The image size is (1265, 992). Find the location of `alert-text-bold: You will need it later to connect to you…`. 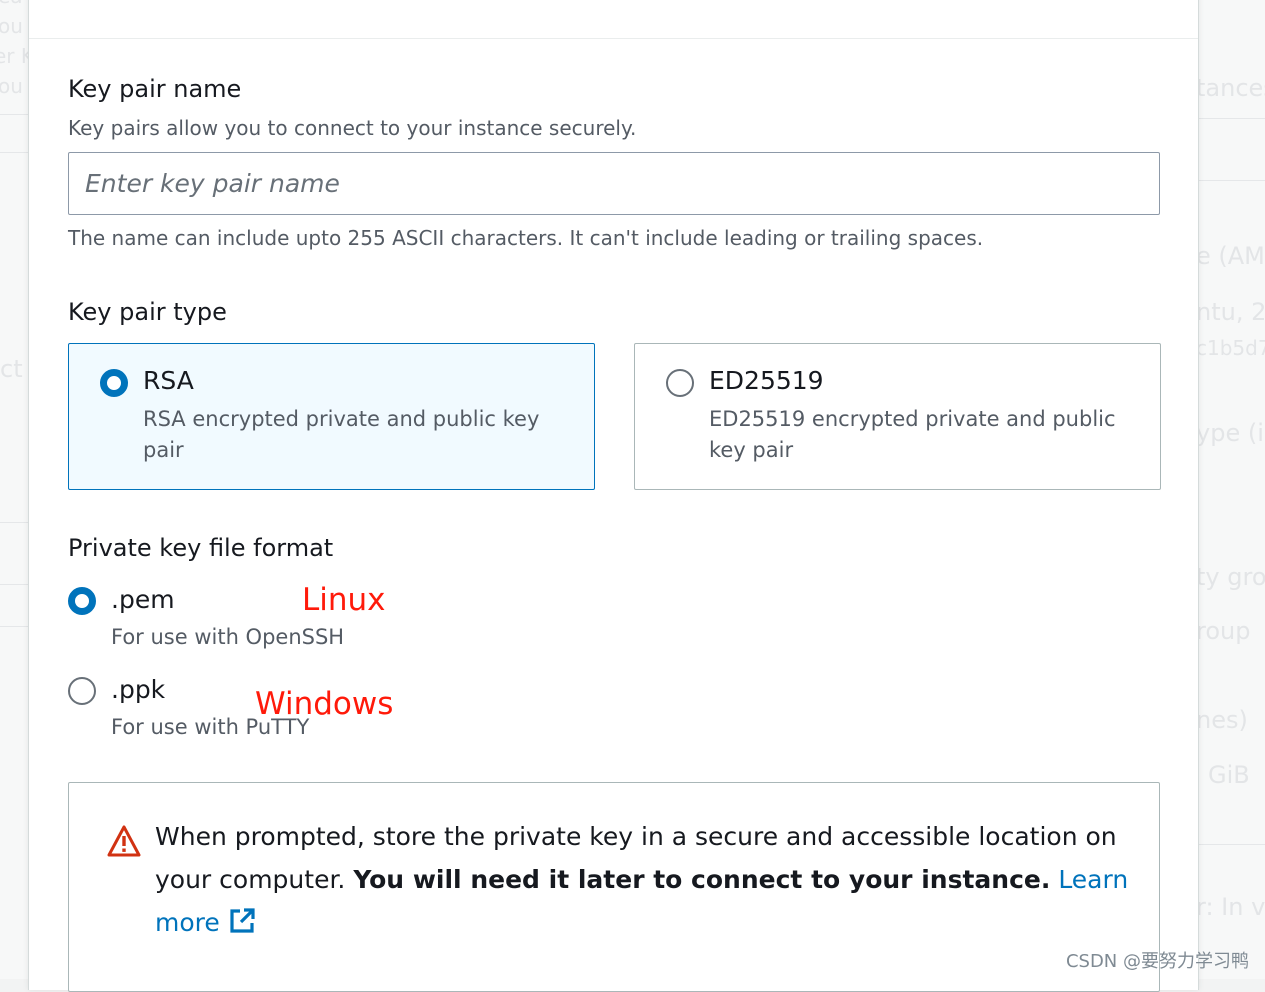

alert-text-bold: You will need it later to connect to you… is located at coordinates (701, 879).